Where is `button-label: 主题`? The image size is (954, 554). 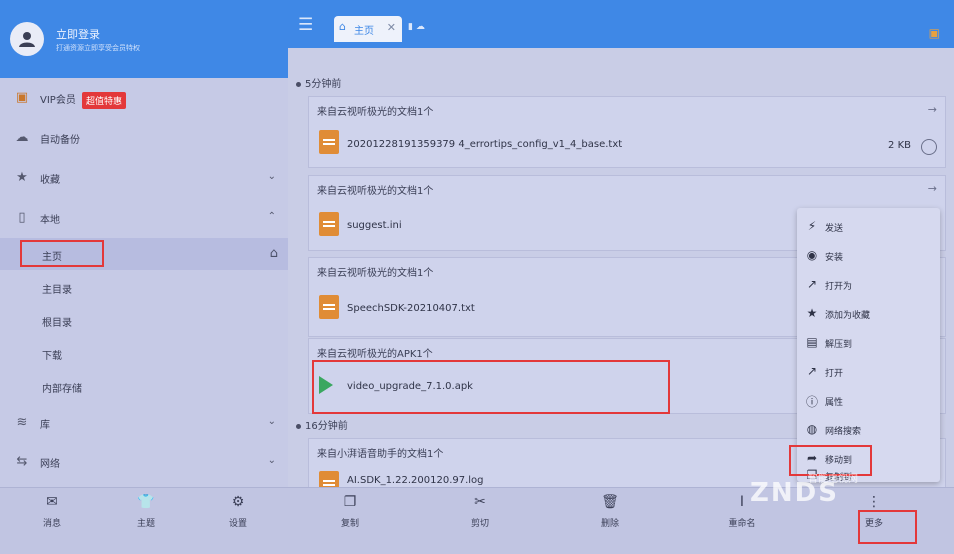 button-label: 主题 is located at coordinates (145, 524).